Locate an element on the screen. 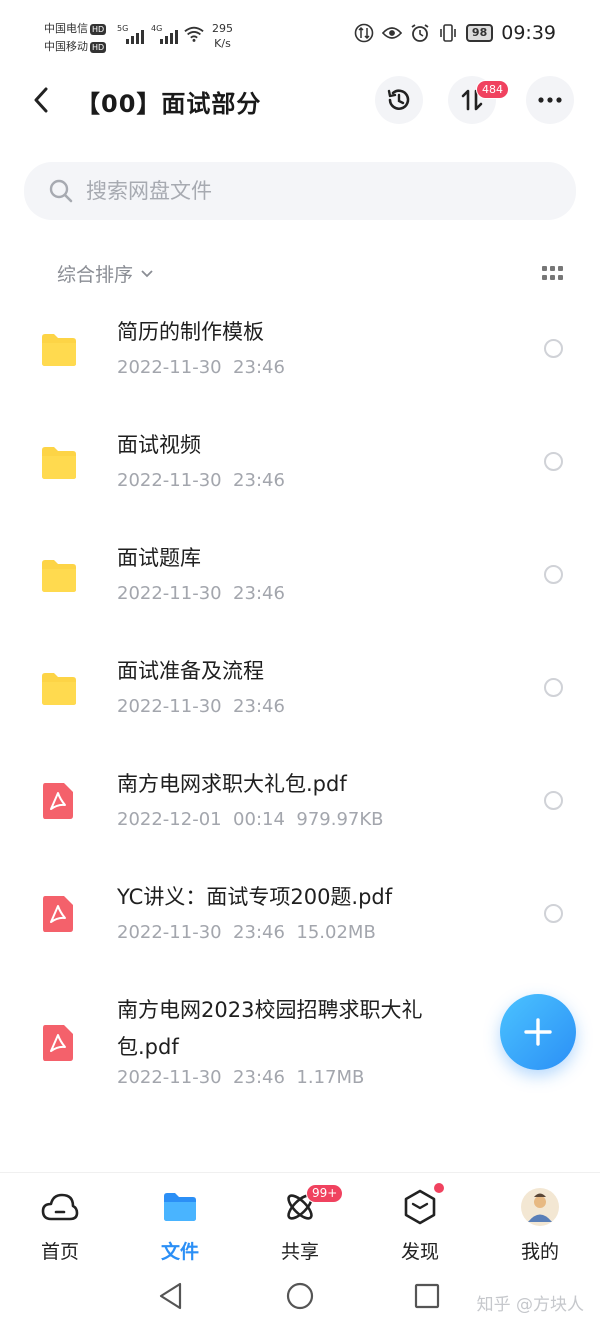 This screenshot has height=1327, width=600. hd-badge-2: HD is located at coordinates (98, 47).